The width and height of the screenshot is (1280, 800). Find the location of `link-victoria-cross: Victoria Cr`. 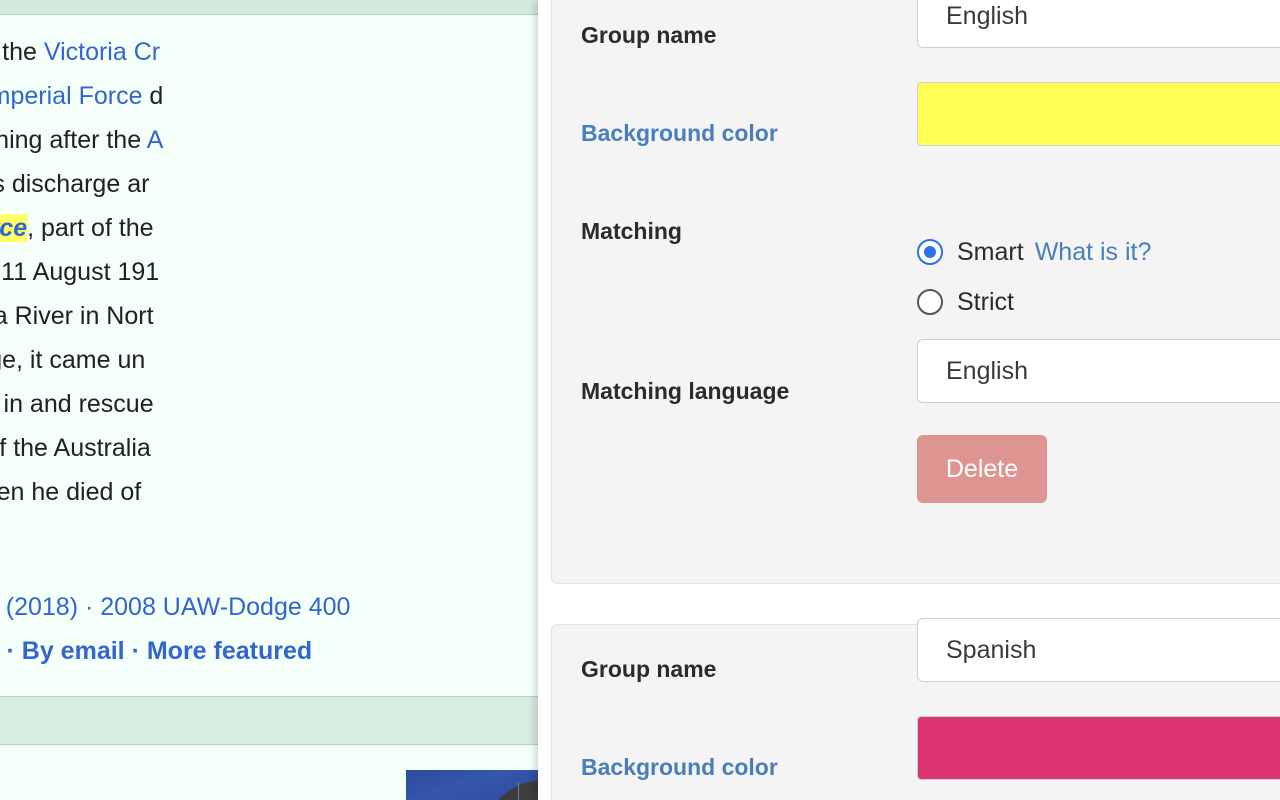

link-victoria-cross: Victoria Cr is located at coordinates (102, 52).